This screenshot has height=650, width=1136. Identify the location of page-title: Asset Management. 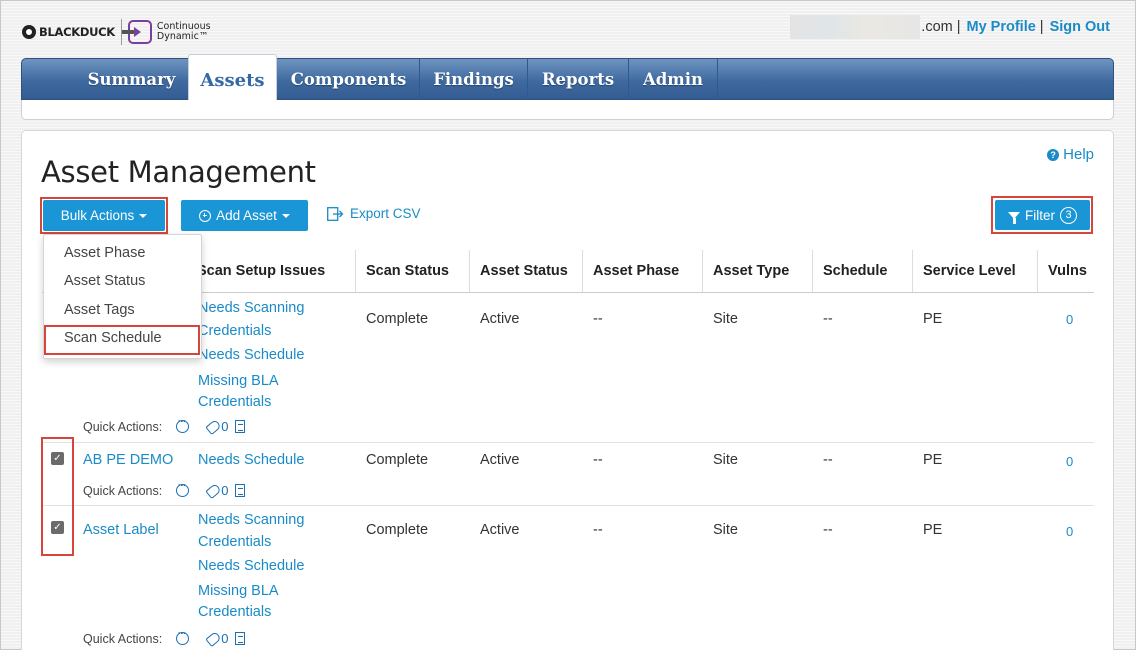
(178, 172).